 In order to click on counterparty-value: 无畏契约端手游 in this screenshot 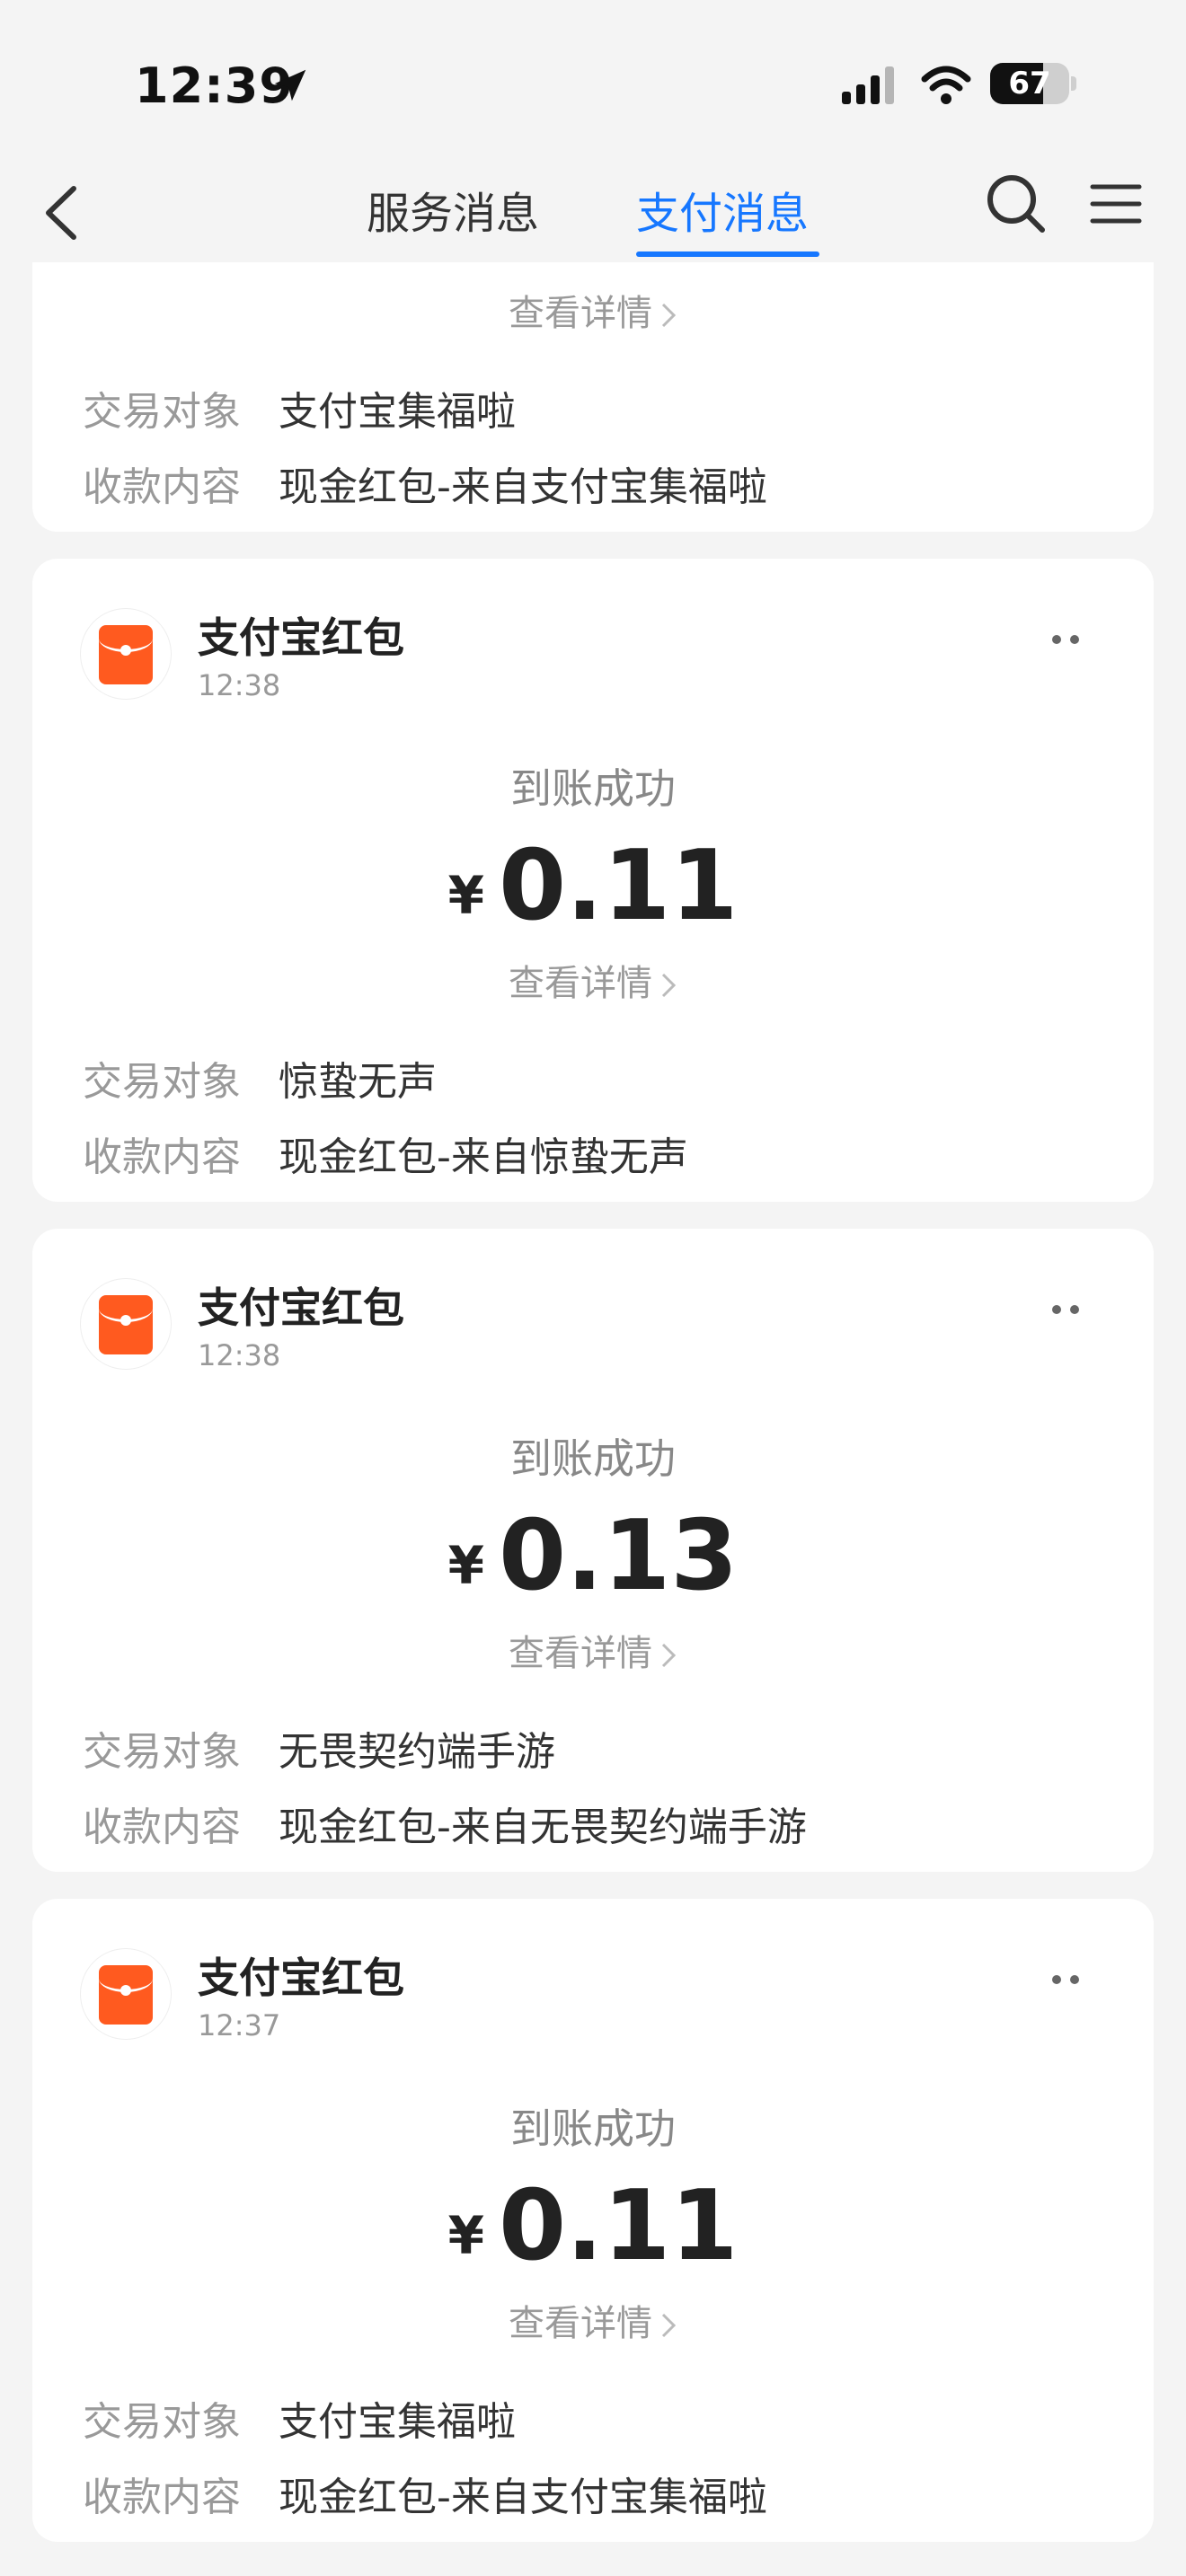, I will do `click(417, 1752)`.